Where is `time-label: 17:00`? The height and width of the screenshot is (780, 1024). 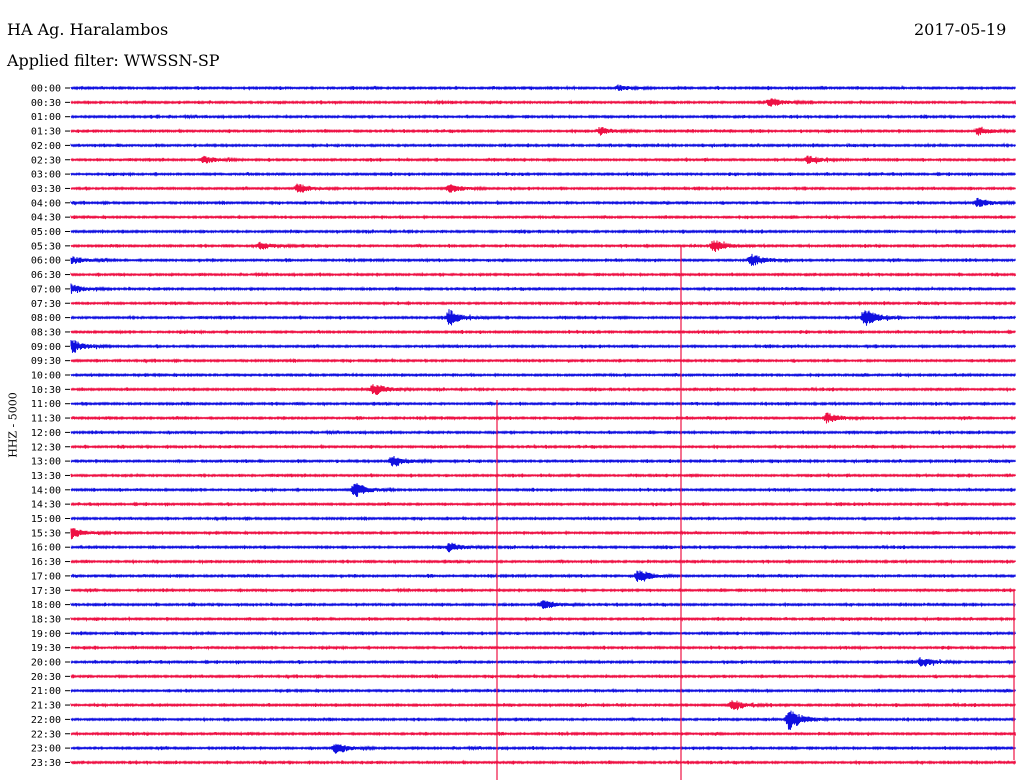
time-label: 17:00 is located at coordinates (46, 576).